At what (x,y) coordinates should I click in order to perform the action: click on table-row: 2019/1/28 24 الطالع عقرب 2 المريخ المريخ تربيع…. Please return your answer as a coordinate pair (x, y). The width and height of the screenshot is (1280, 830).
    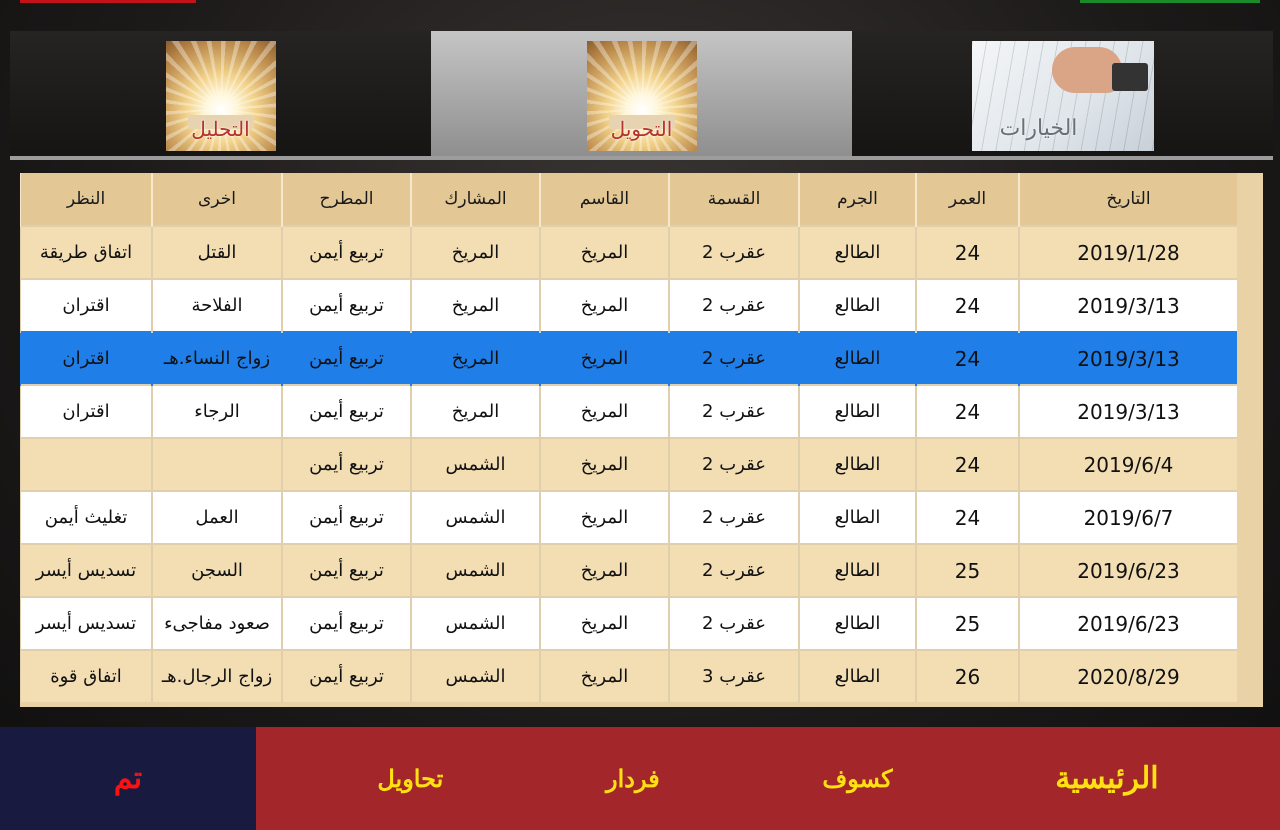
    Looking at the image, I should click on (628, 252).